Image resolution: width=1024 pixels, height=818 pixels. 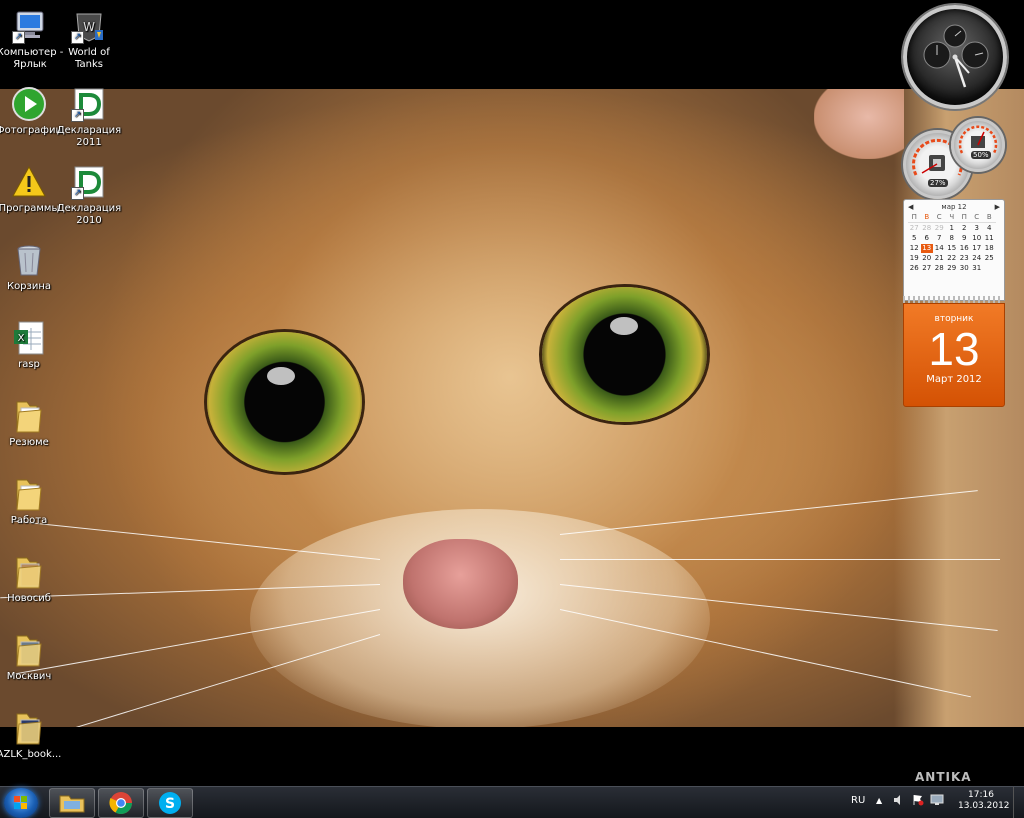 I want to click on calendar-day-cell: 10, so click(x=977, y=238).